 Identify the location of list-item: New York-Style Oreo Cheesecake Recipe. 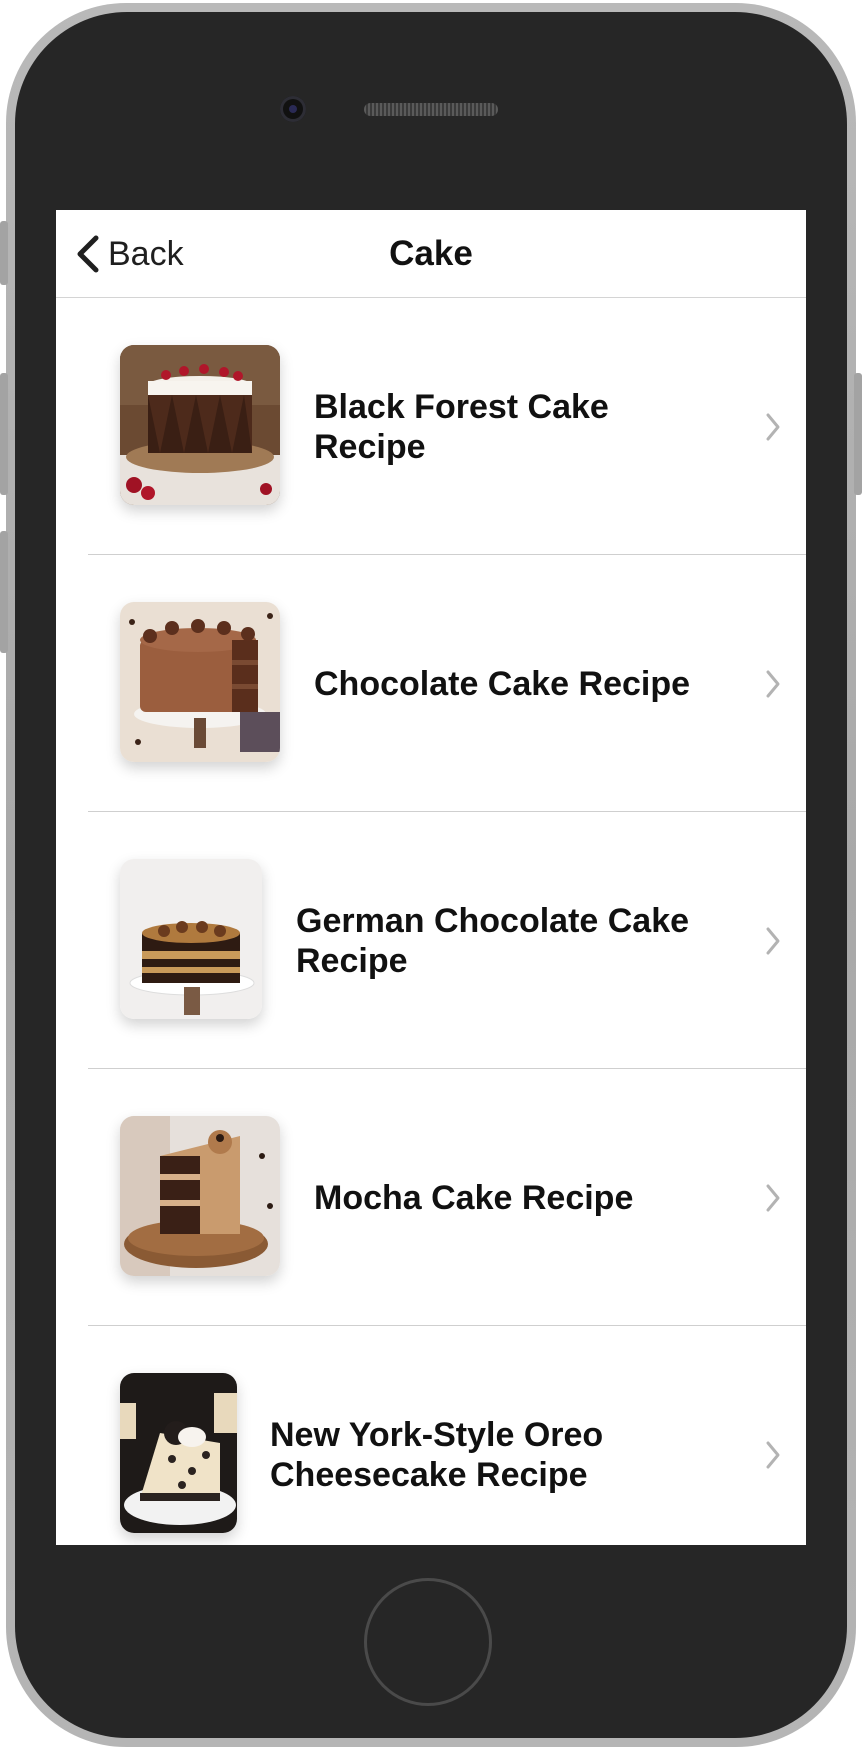
(431, 1435).